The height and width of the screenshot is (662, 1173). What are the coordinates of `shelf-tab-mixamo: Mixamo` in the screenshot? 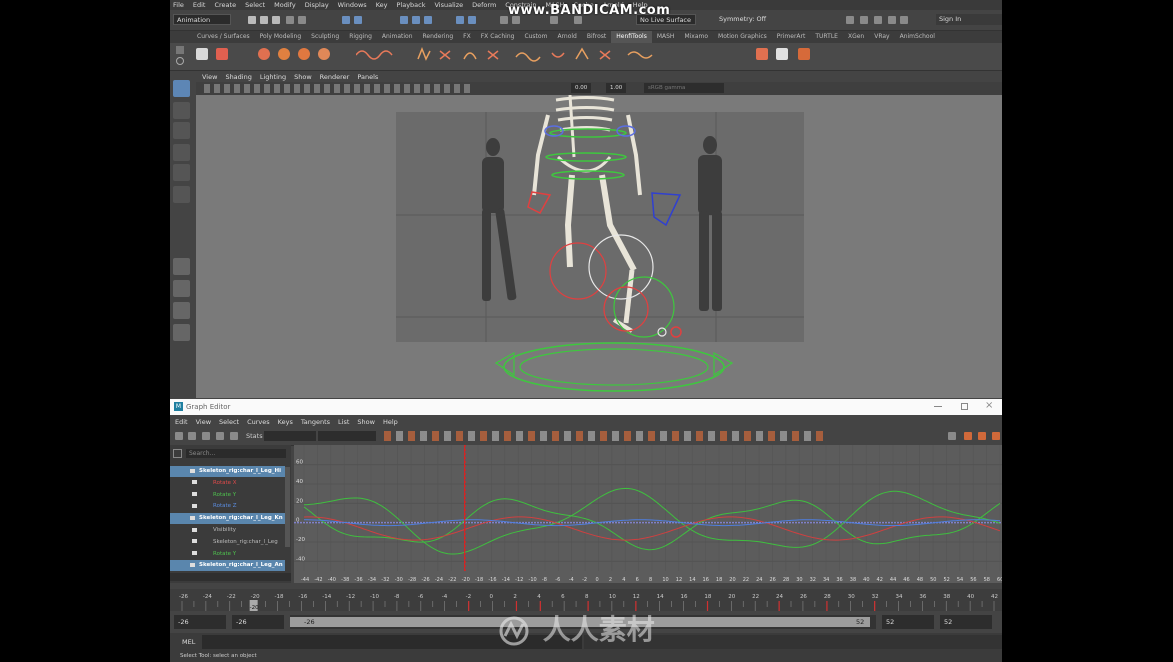 It's located at (696, 37).